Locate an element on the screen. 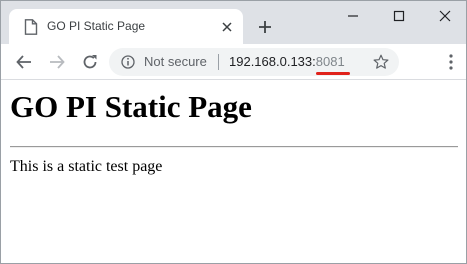 This screenshot has width=467, height=264. url-port: 8081 is located at coordinates (330, 61).